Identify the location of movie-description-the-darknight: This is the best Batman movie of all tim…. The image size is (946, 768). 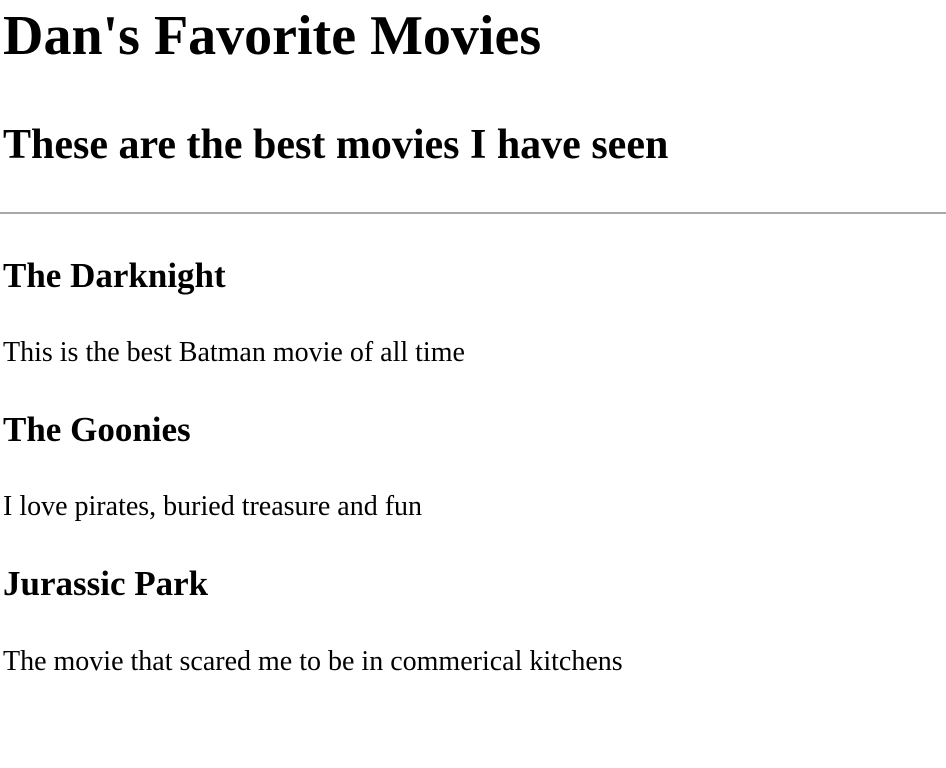
(234, 352).